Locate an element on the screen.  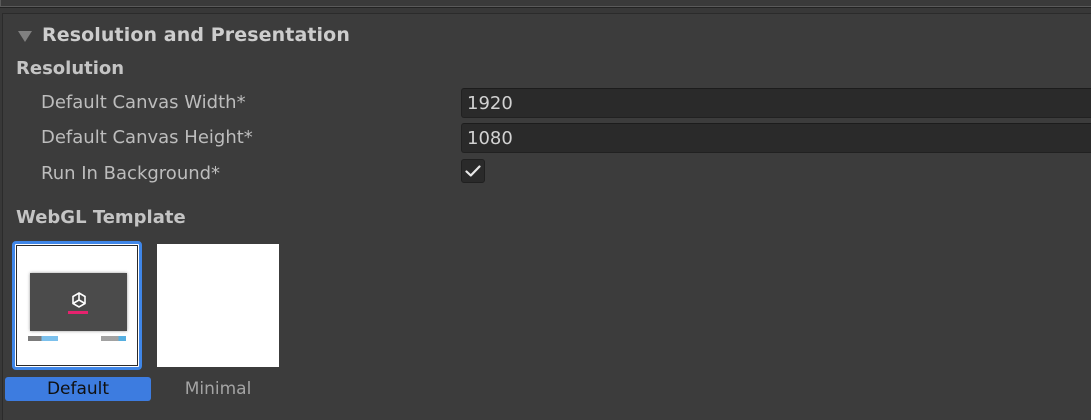
canvas-width-label: Default Canvas Width* is located at coordinates (143, 102).